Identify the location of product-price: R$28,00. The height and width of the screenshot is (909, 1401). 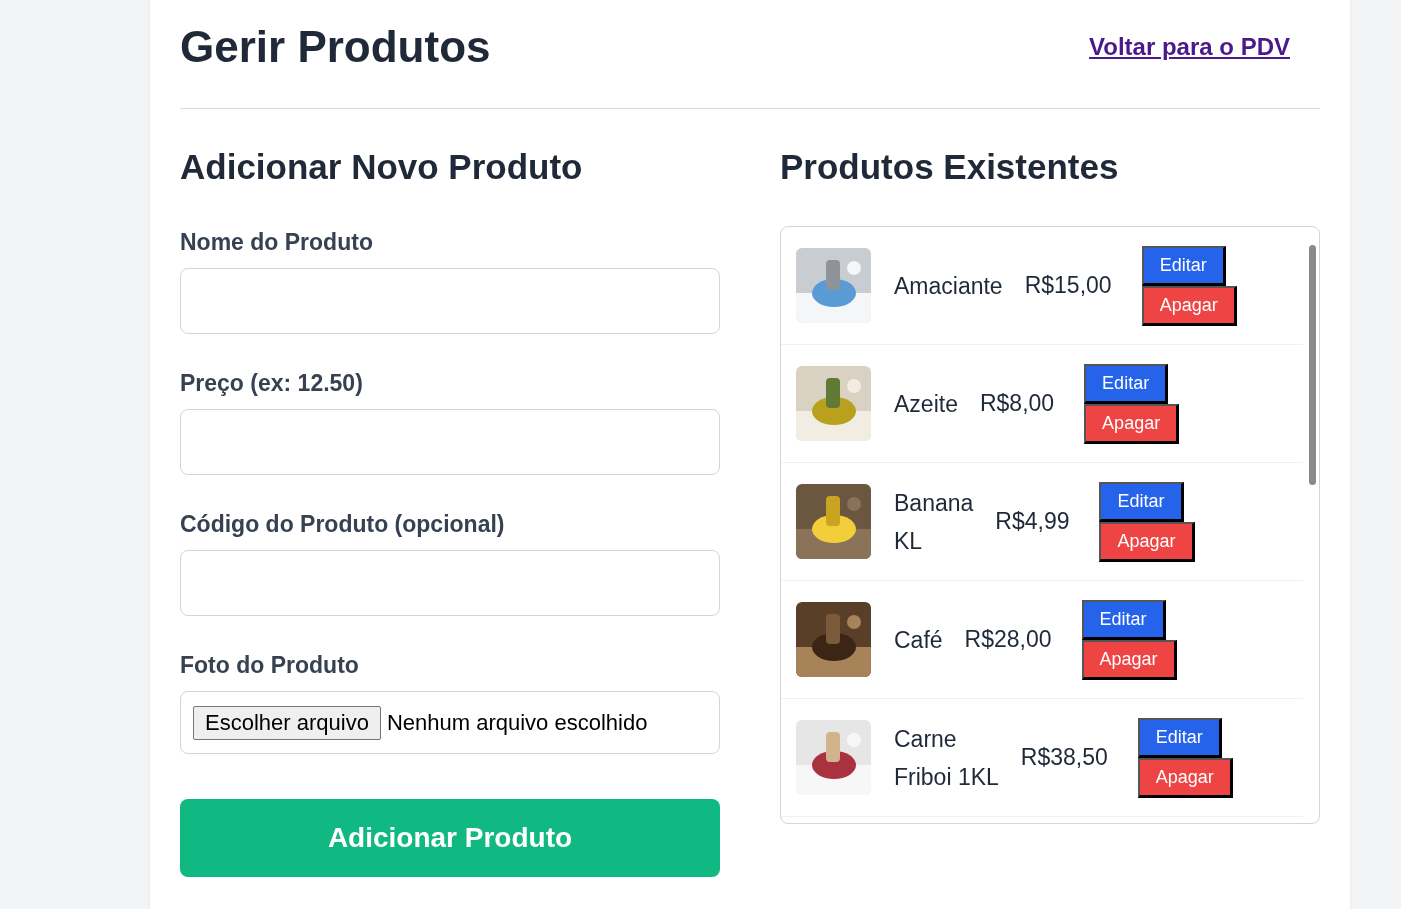
(1008, 639).